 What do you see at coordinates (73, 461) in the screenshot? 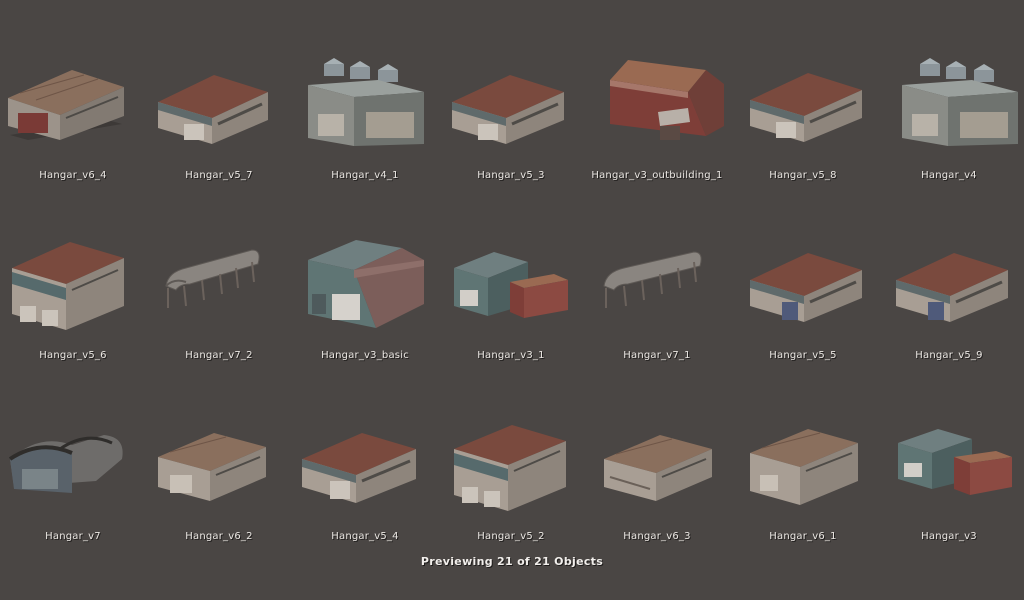
I see `hangar-quonset-icon` at bounding box center [73, 461].